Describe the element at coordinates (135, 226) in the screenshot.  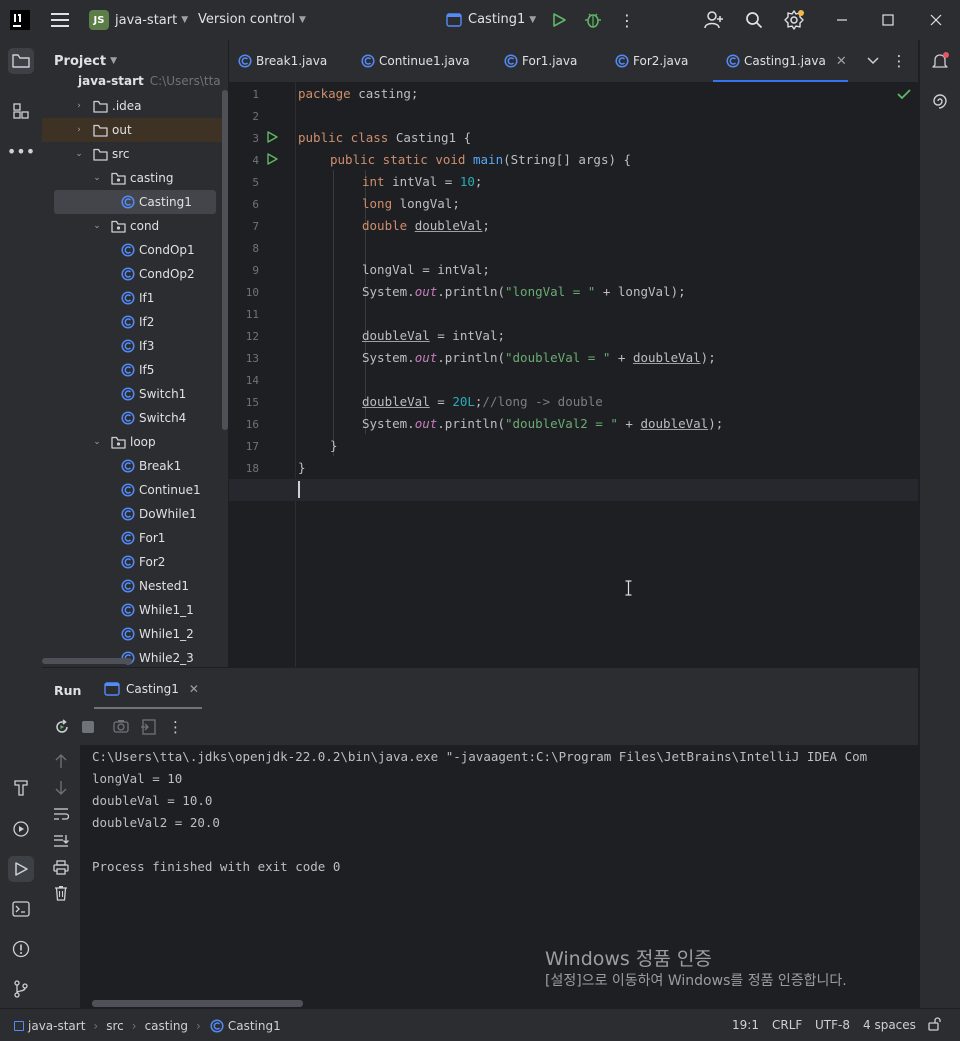
I see `tree-item-folder: ⌄ cond` at that location.